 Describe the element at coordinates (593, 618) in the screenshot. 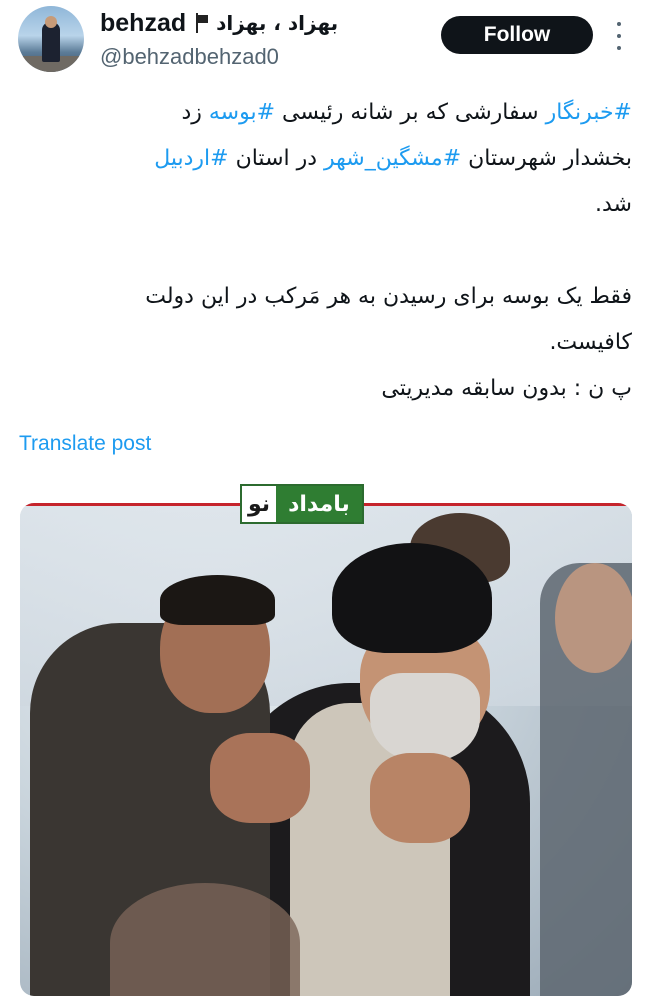

I see `media-person-right-head` at that location.